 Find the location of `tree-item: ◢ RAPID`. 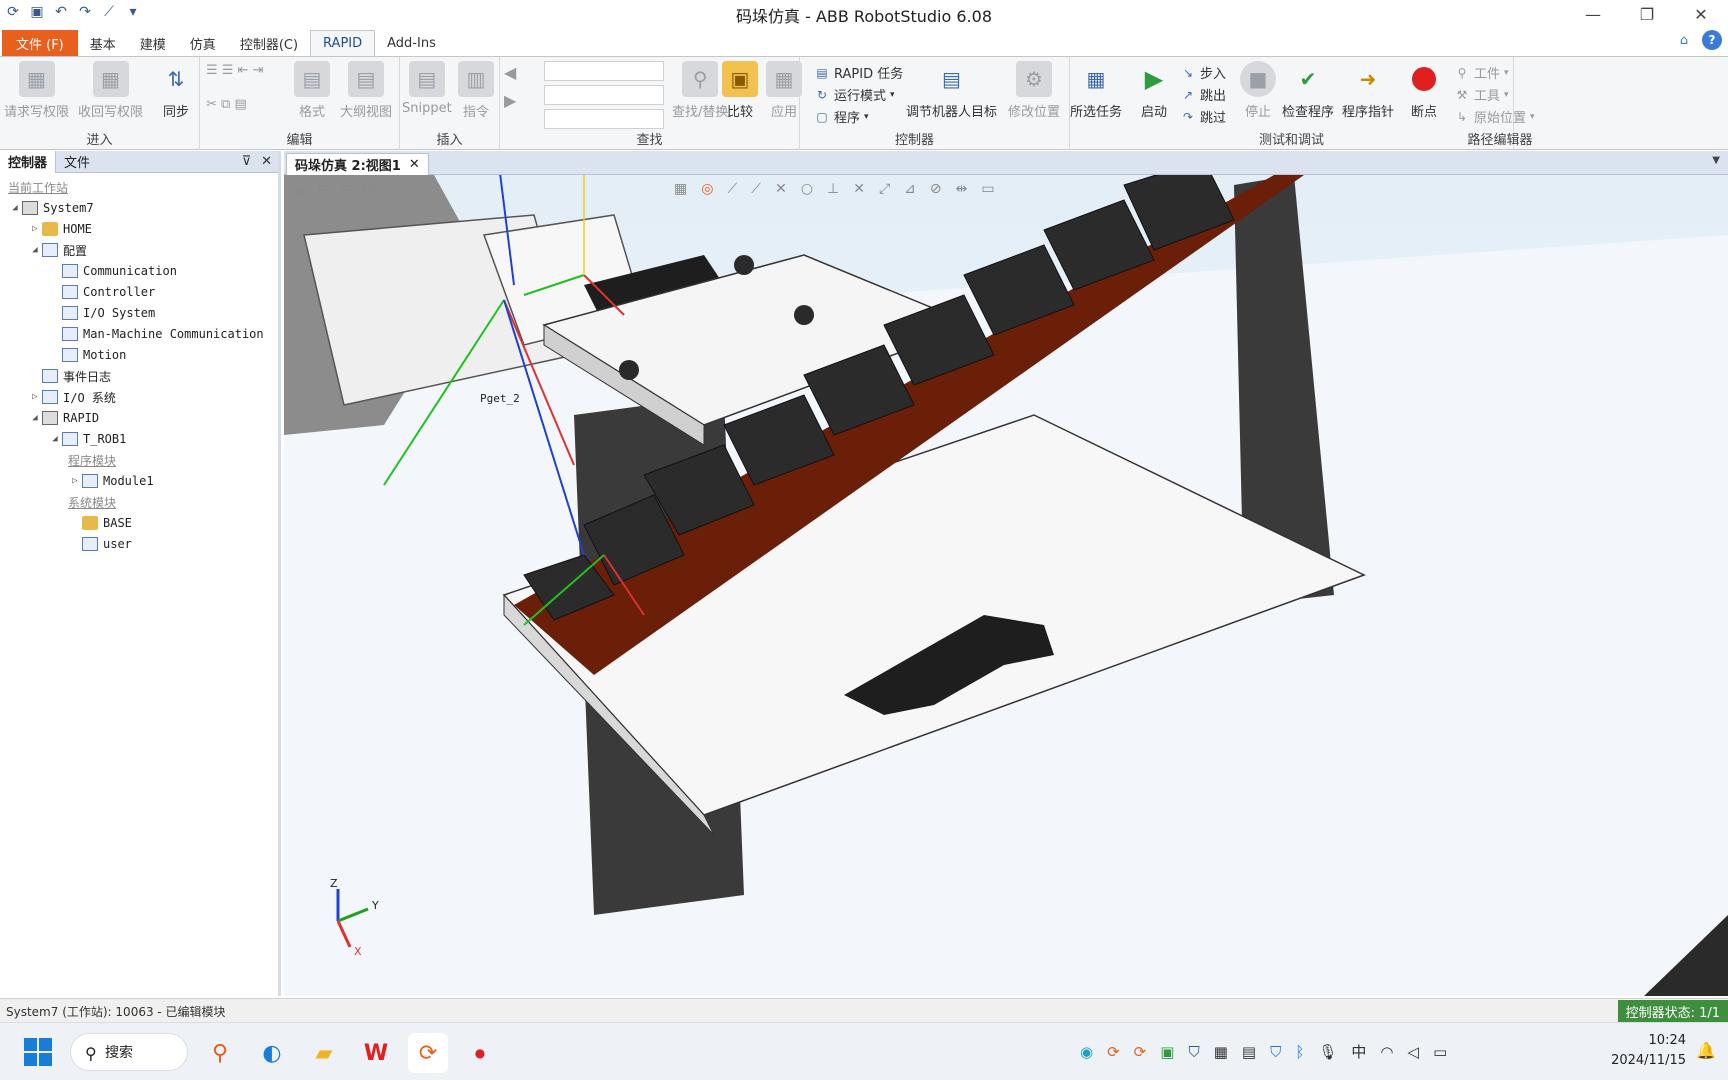

tree-item: ◢ RAPID is located at coordinates (63, 418).